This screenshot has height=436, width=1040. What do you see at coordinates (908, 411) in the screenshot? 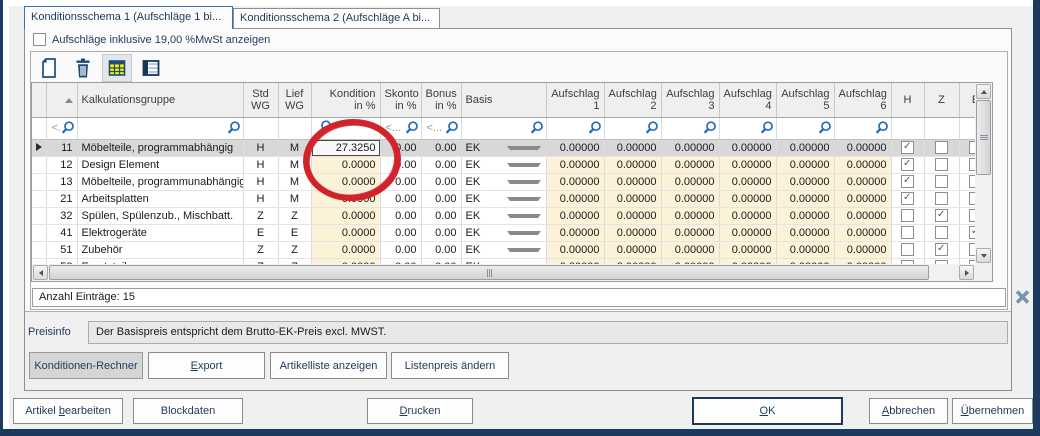
I see `abbrechen-button: Abbrechen` at bounding box center [908, 411].